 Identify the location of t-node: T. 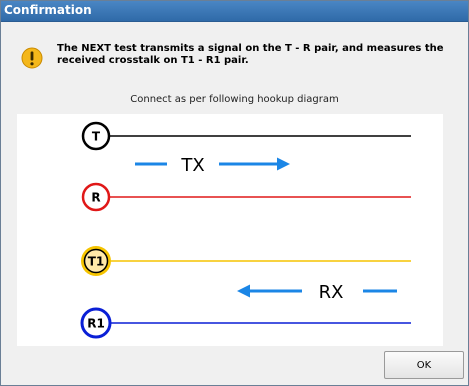
(96, 136).